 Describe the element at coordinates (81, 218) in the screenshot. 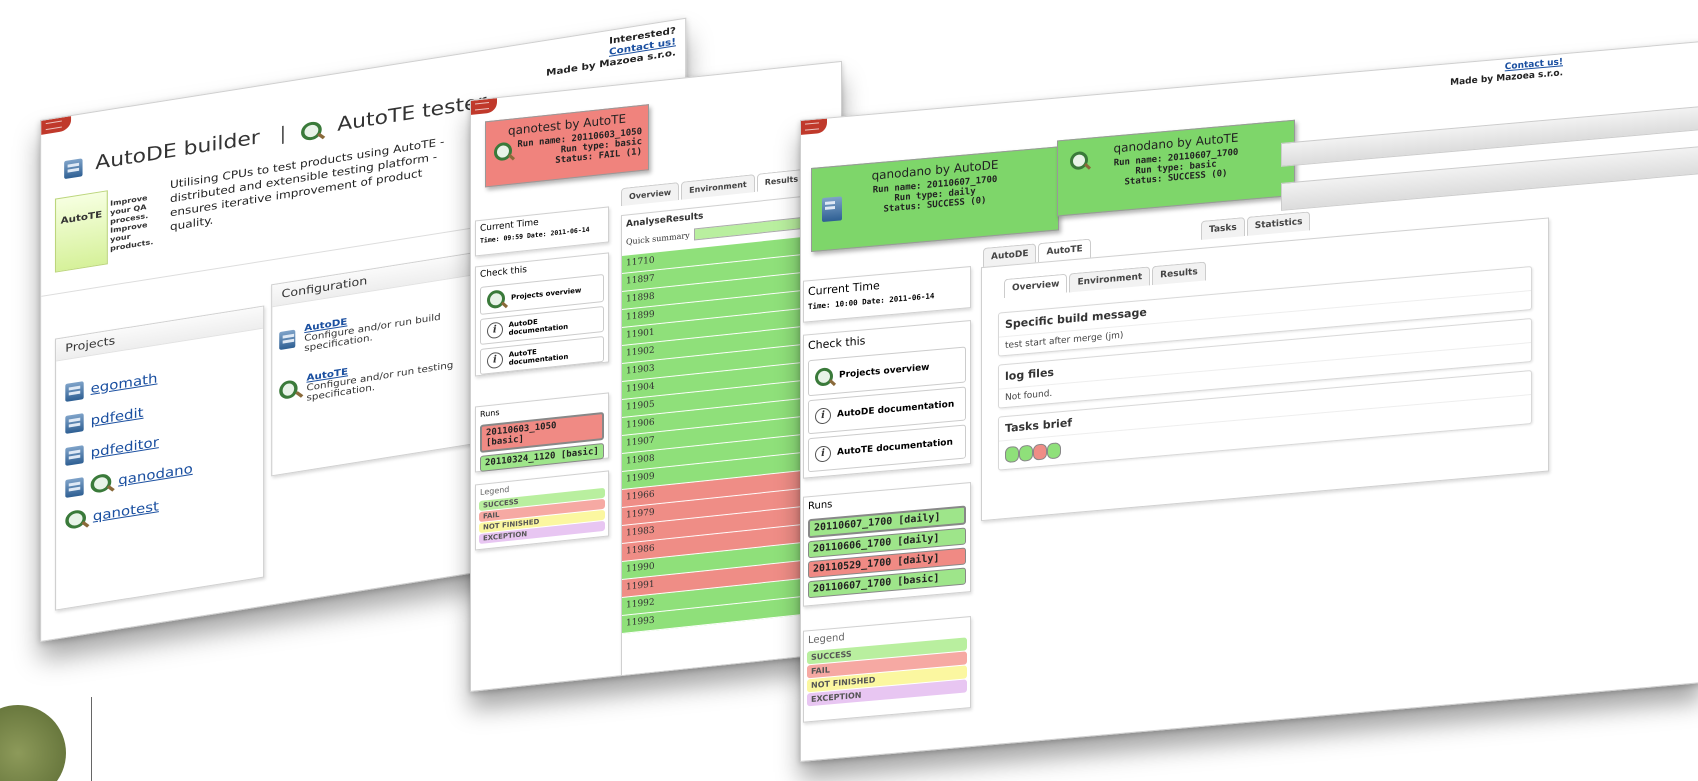

I see `product-box-brand: AutoTE` at that location.